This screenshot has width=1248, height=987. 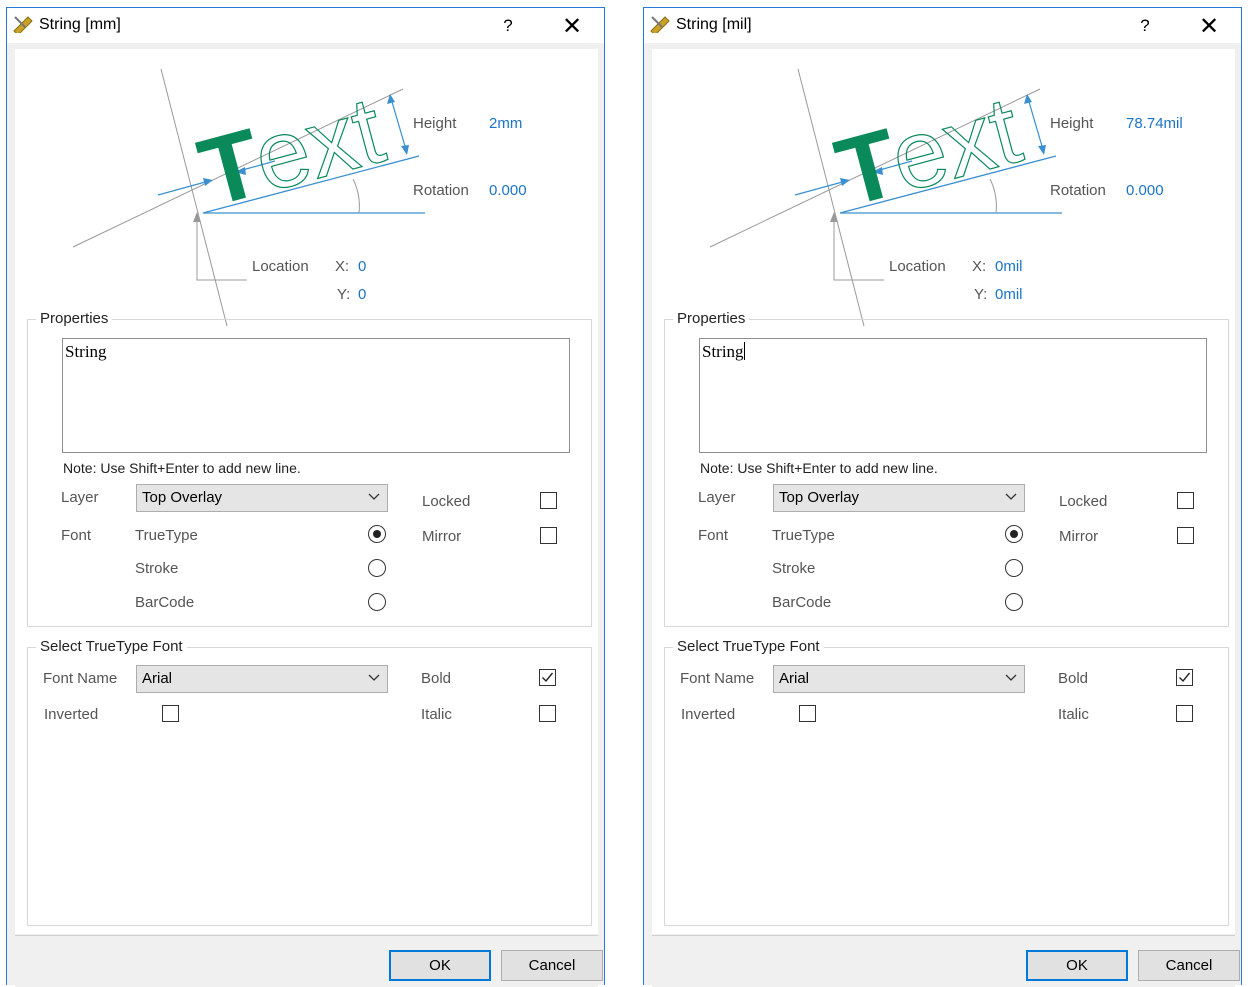 What do you see at coordinates (80, 24) in the screenshot?
I see `window-title: String [mm]` at bounding box center [80, 24].